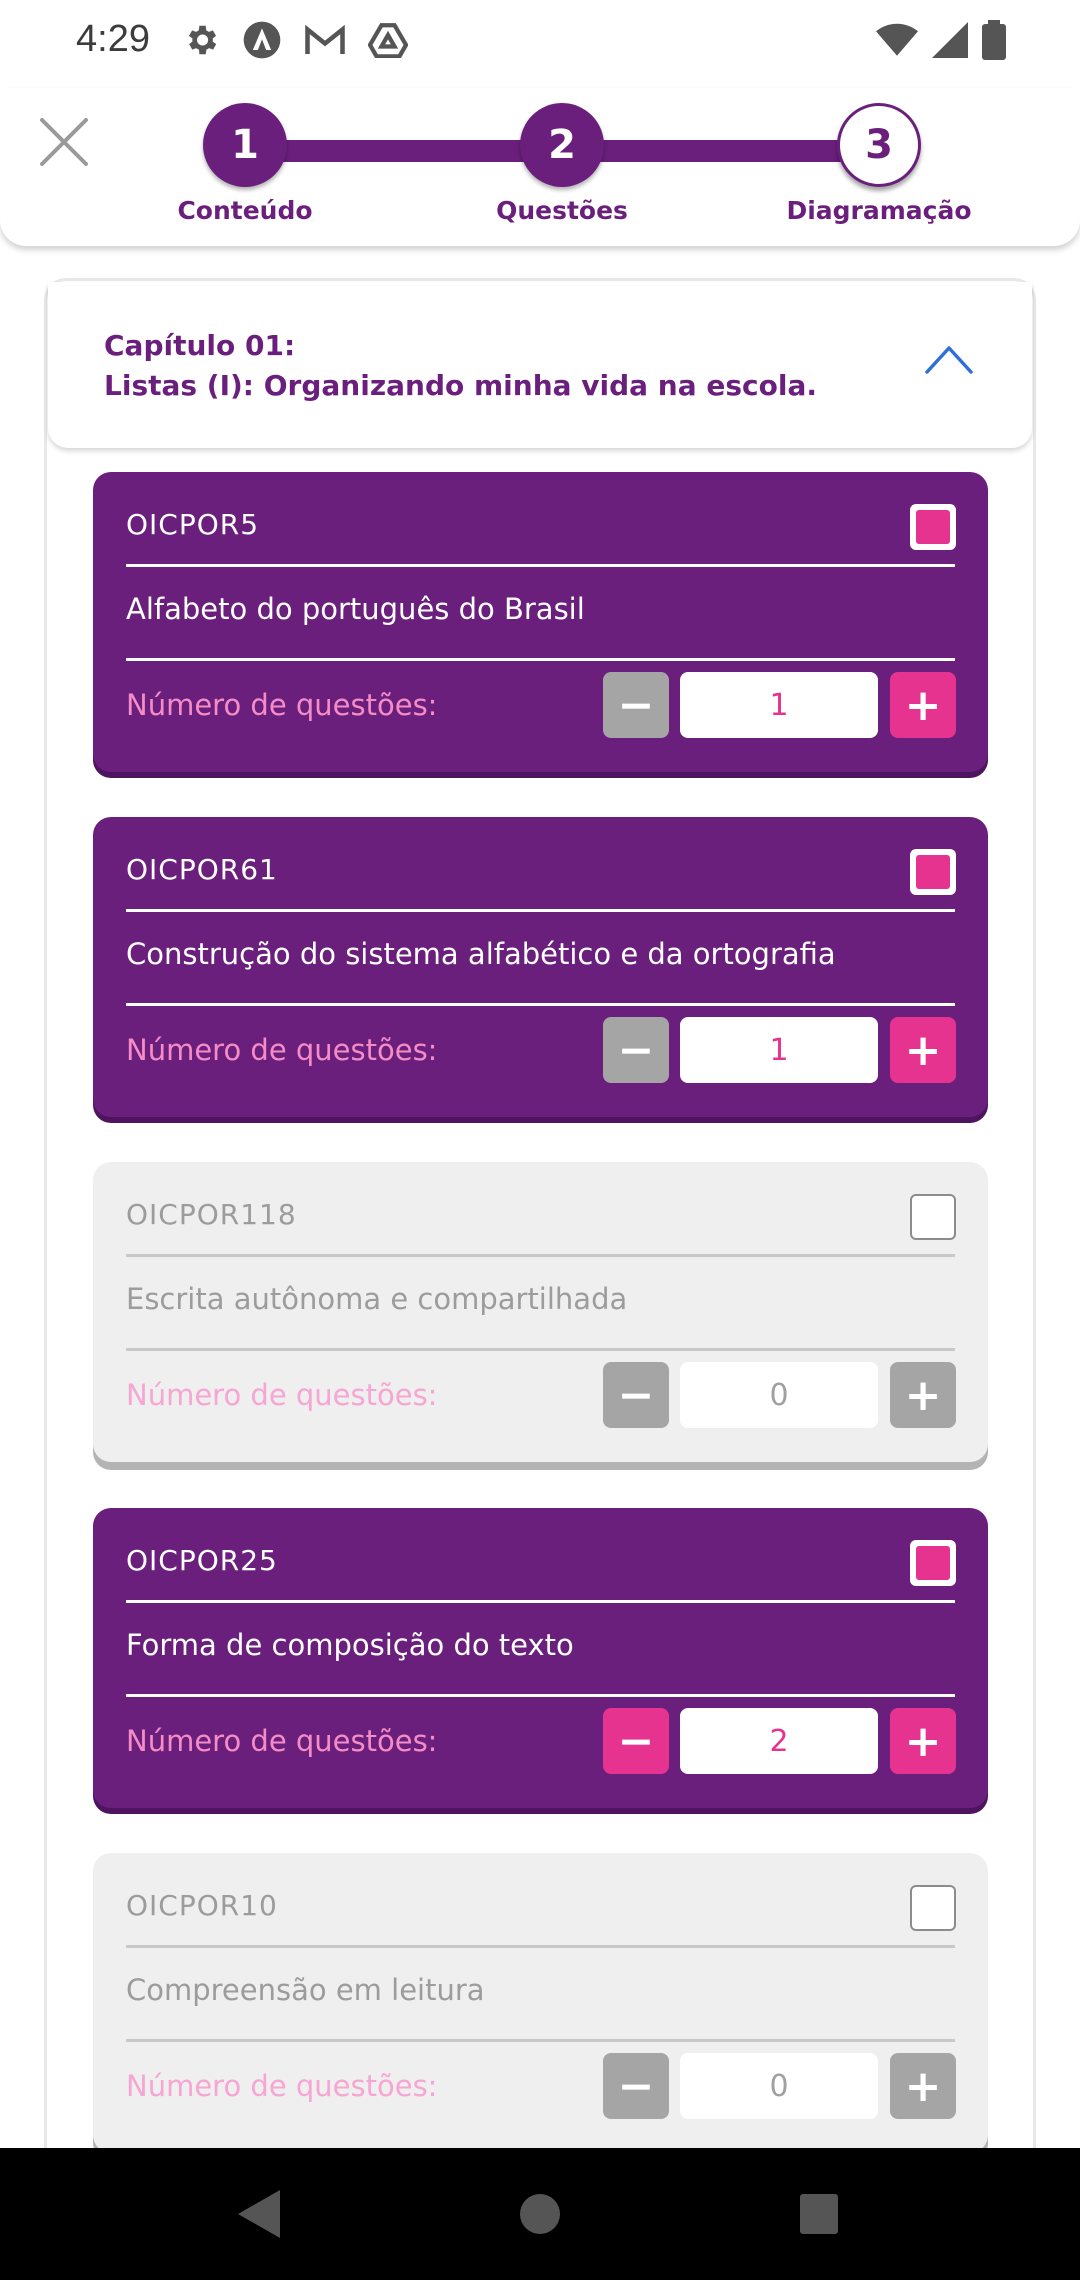 This screenshot has width=1080, height=2280. I want to click on chapter-number: Capítulo 01:, so click(200, 345).